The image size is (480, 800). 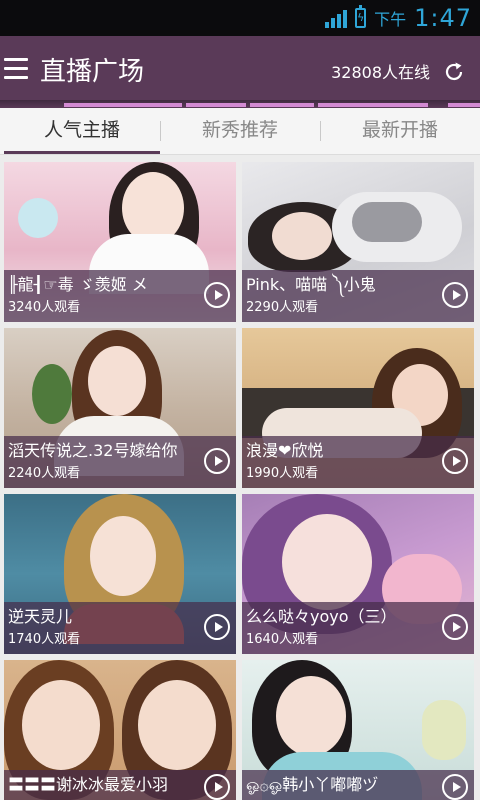 What do you see at coordinates (44, 639) in the screenshot?
I see `viewer-count: 1740人观看` at bounding box center [44, 639].